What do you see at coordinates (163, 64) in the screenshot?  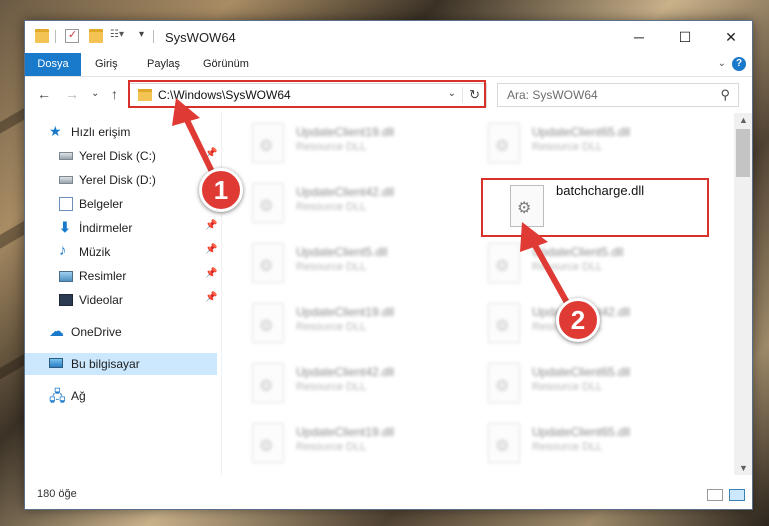 I see `tab-share: Paylaş` at bounding box center [163, 64].